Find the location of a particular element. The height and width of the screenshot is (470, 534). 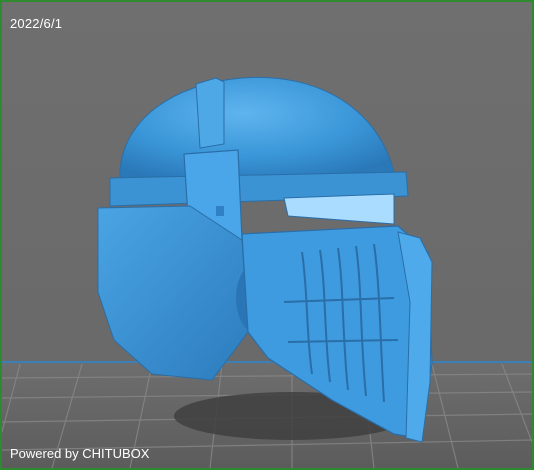

helmet-dome is located at coordinates (257, 128).